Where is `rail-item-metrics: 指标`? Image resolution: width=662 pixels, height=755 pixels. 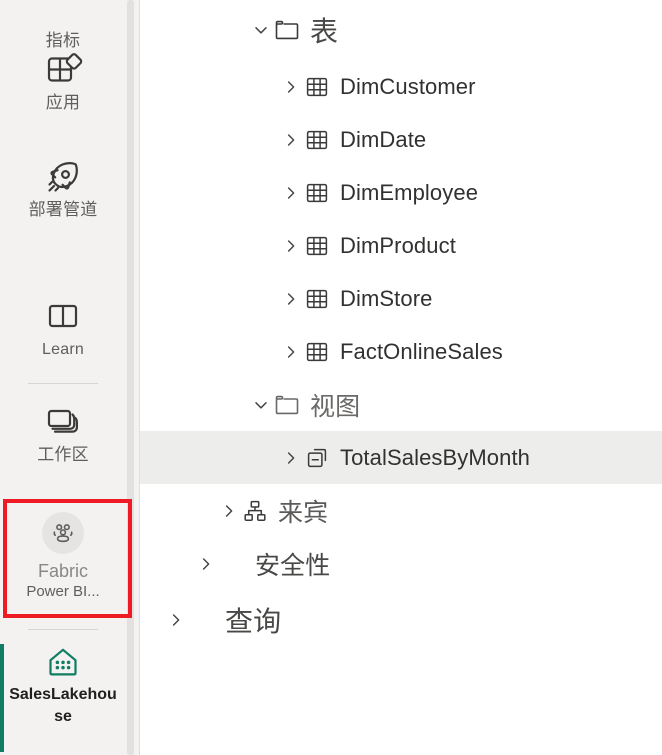
rail-item-metrics: 指标 is located at coordinates (63, 25).